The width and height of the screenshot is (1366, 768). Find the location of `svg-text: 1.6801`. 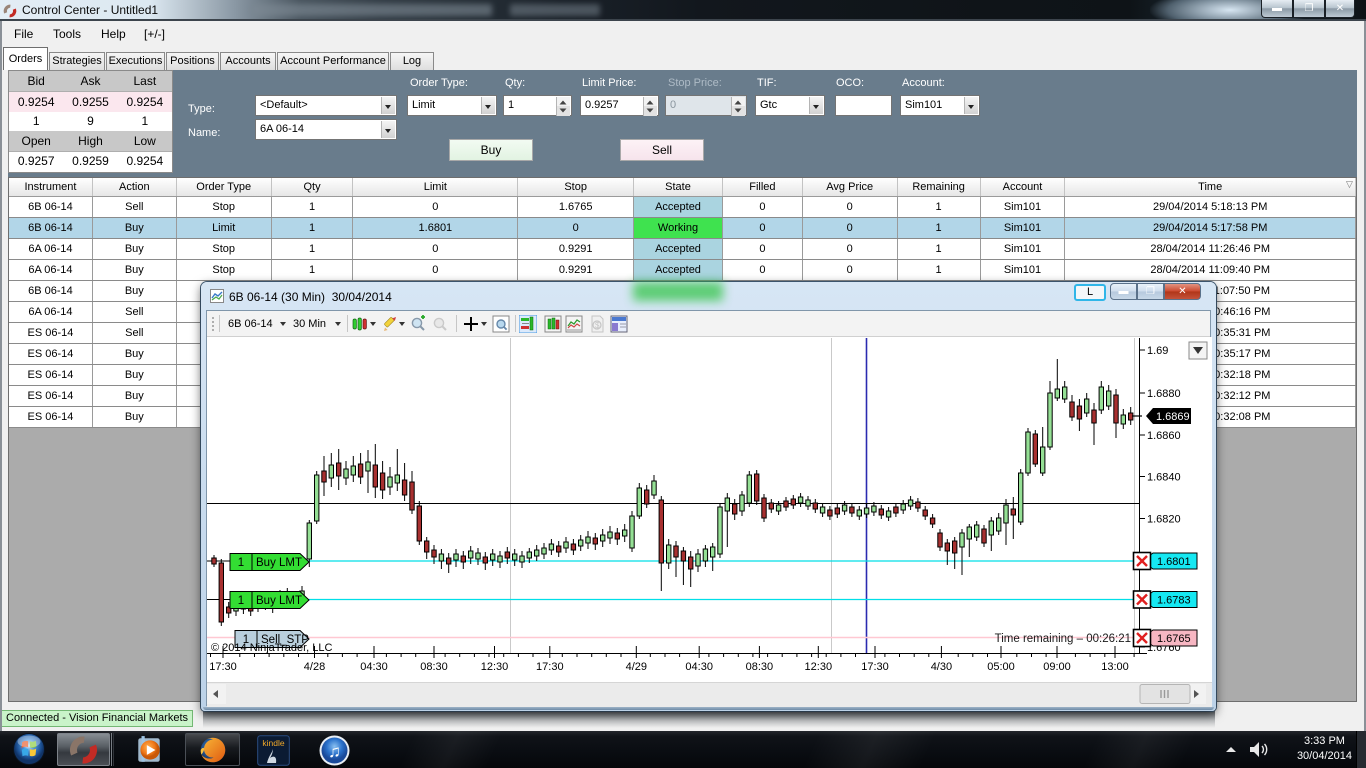

svg-text: 1.6801 is located at coordinates (1174, 562).